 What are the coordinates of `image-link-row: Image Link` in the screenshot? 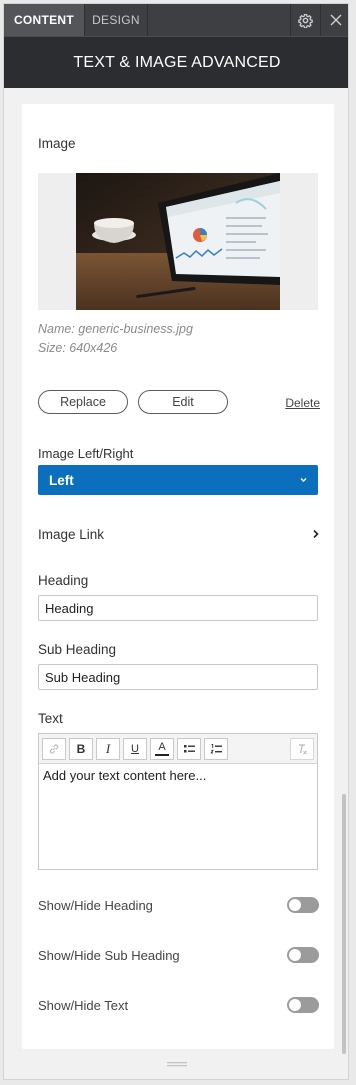 It's located at (179, 534).